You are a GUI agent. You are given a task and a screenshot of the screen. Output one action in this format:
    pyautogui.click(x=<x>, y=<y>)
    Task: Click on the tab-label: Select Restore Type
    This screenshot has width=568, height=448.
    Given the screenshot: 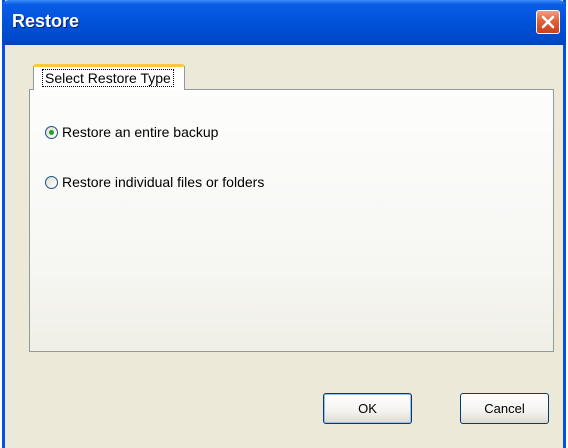 What is the action you would take?
    pyautogui.click(x=108, y=78)
    